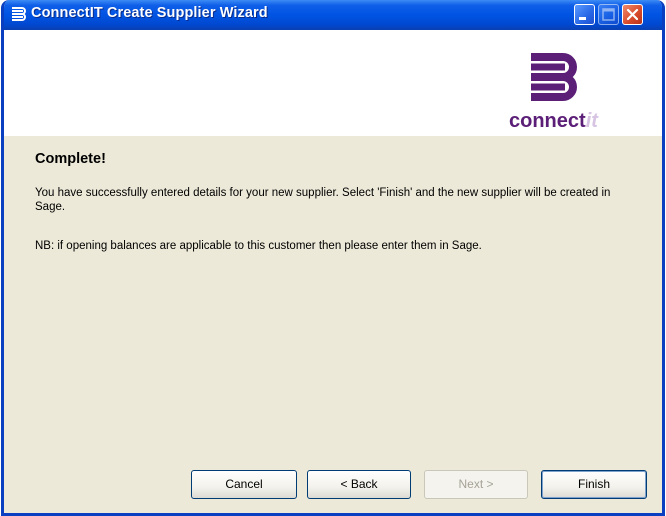 This screenshot has height=516, width=666. I want to click on page-heading: Complete!, so click(70, 159).